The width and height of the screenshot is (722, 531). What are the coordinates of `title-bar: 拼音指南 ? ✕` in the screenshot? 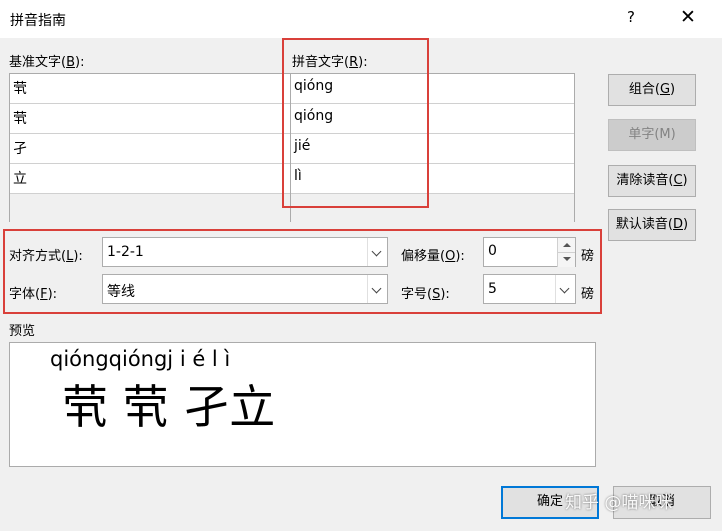 It's located at (361, 19).